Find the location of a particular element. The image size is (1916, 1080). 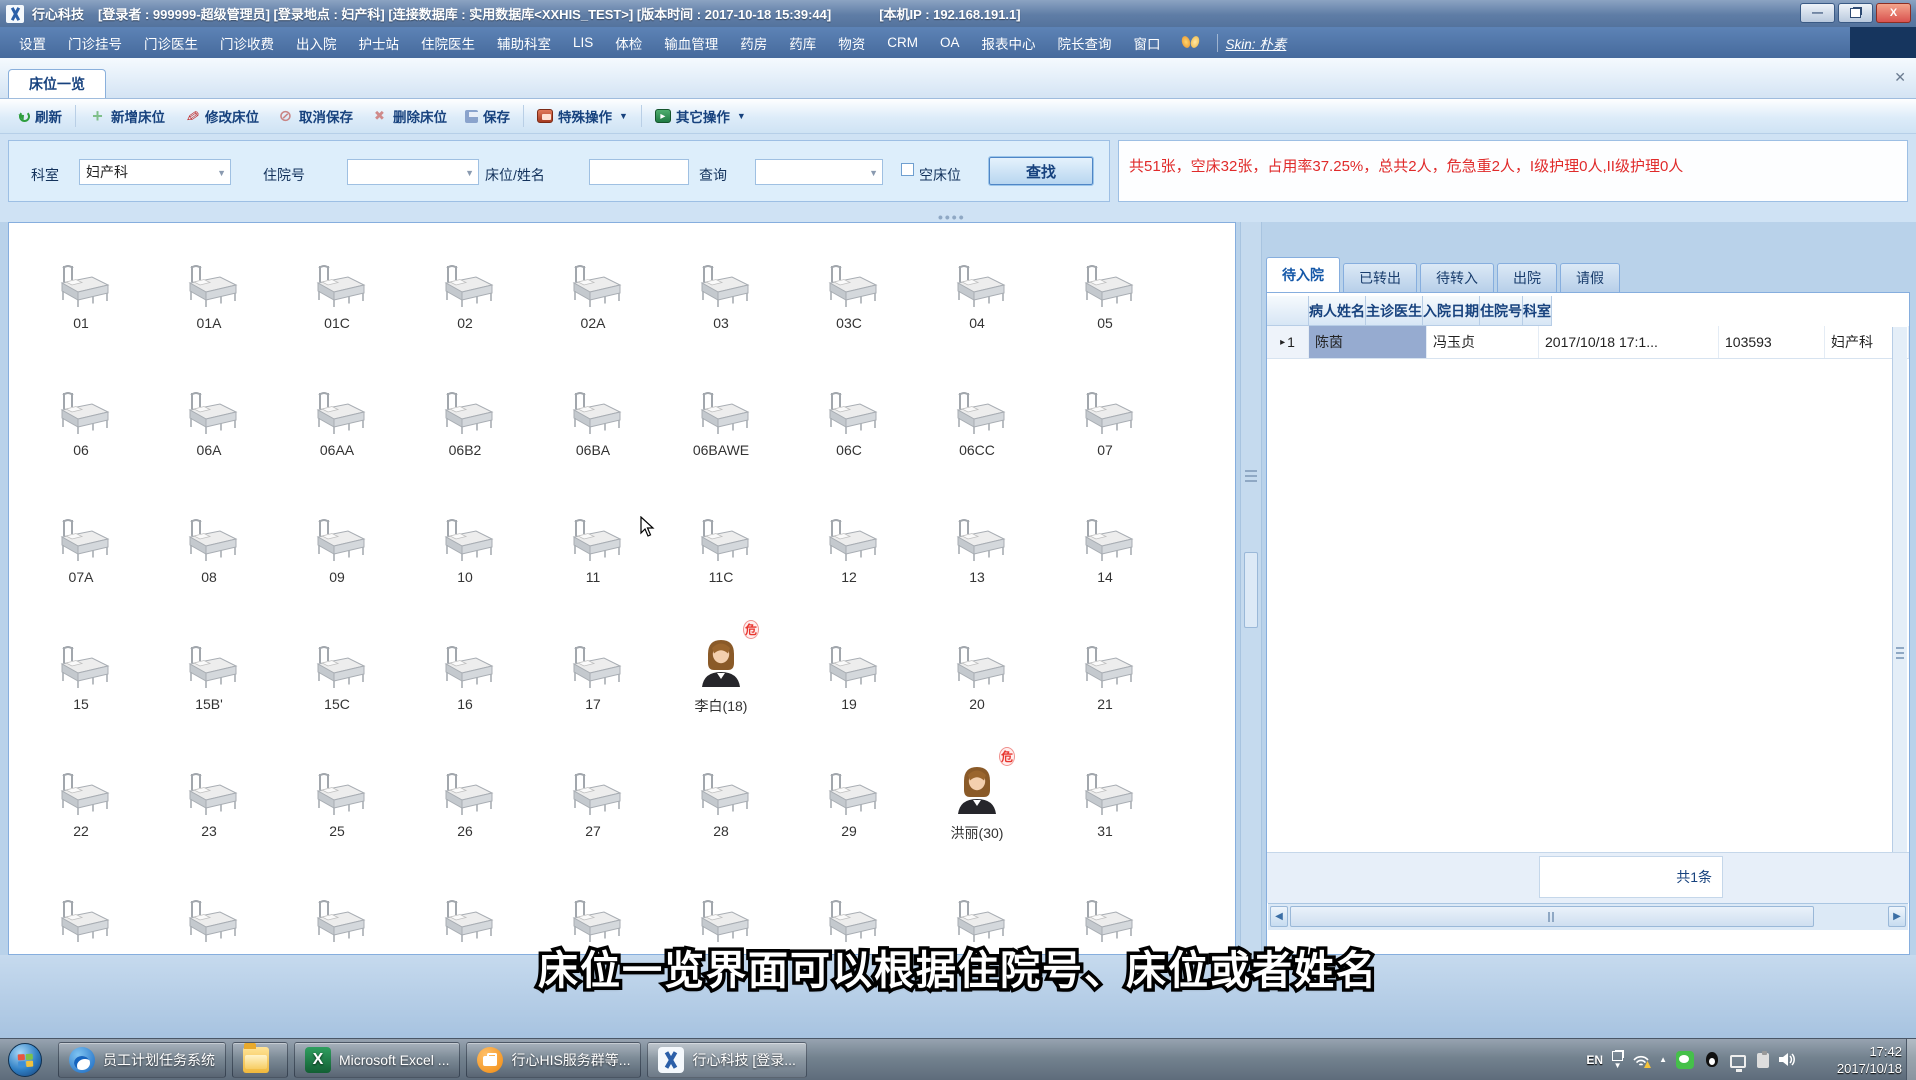

menu-item: 窗口 is located at coordinates (1147, 43).